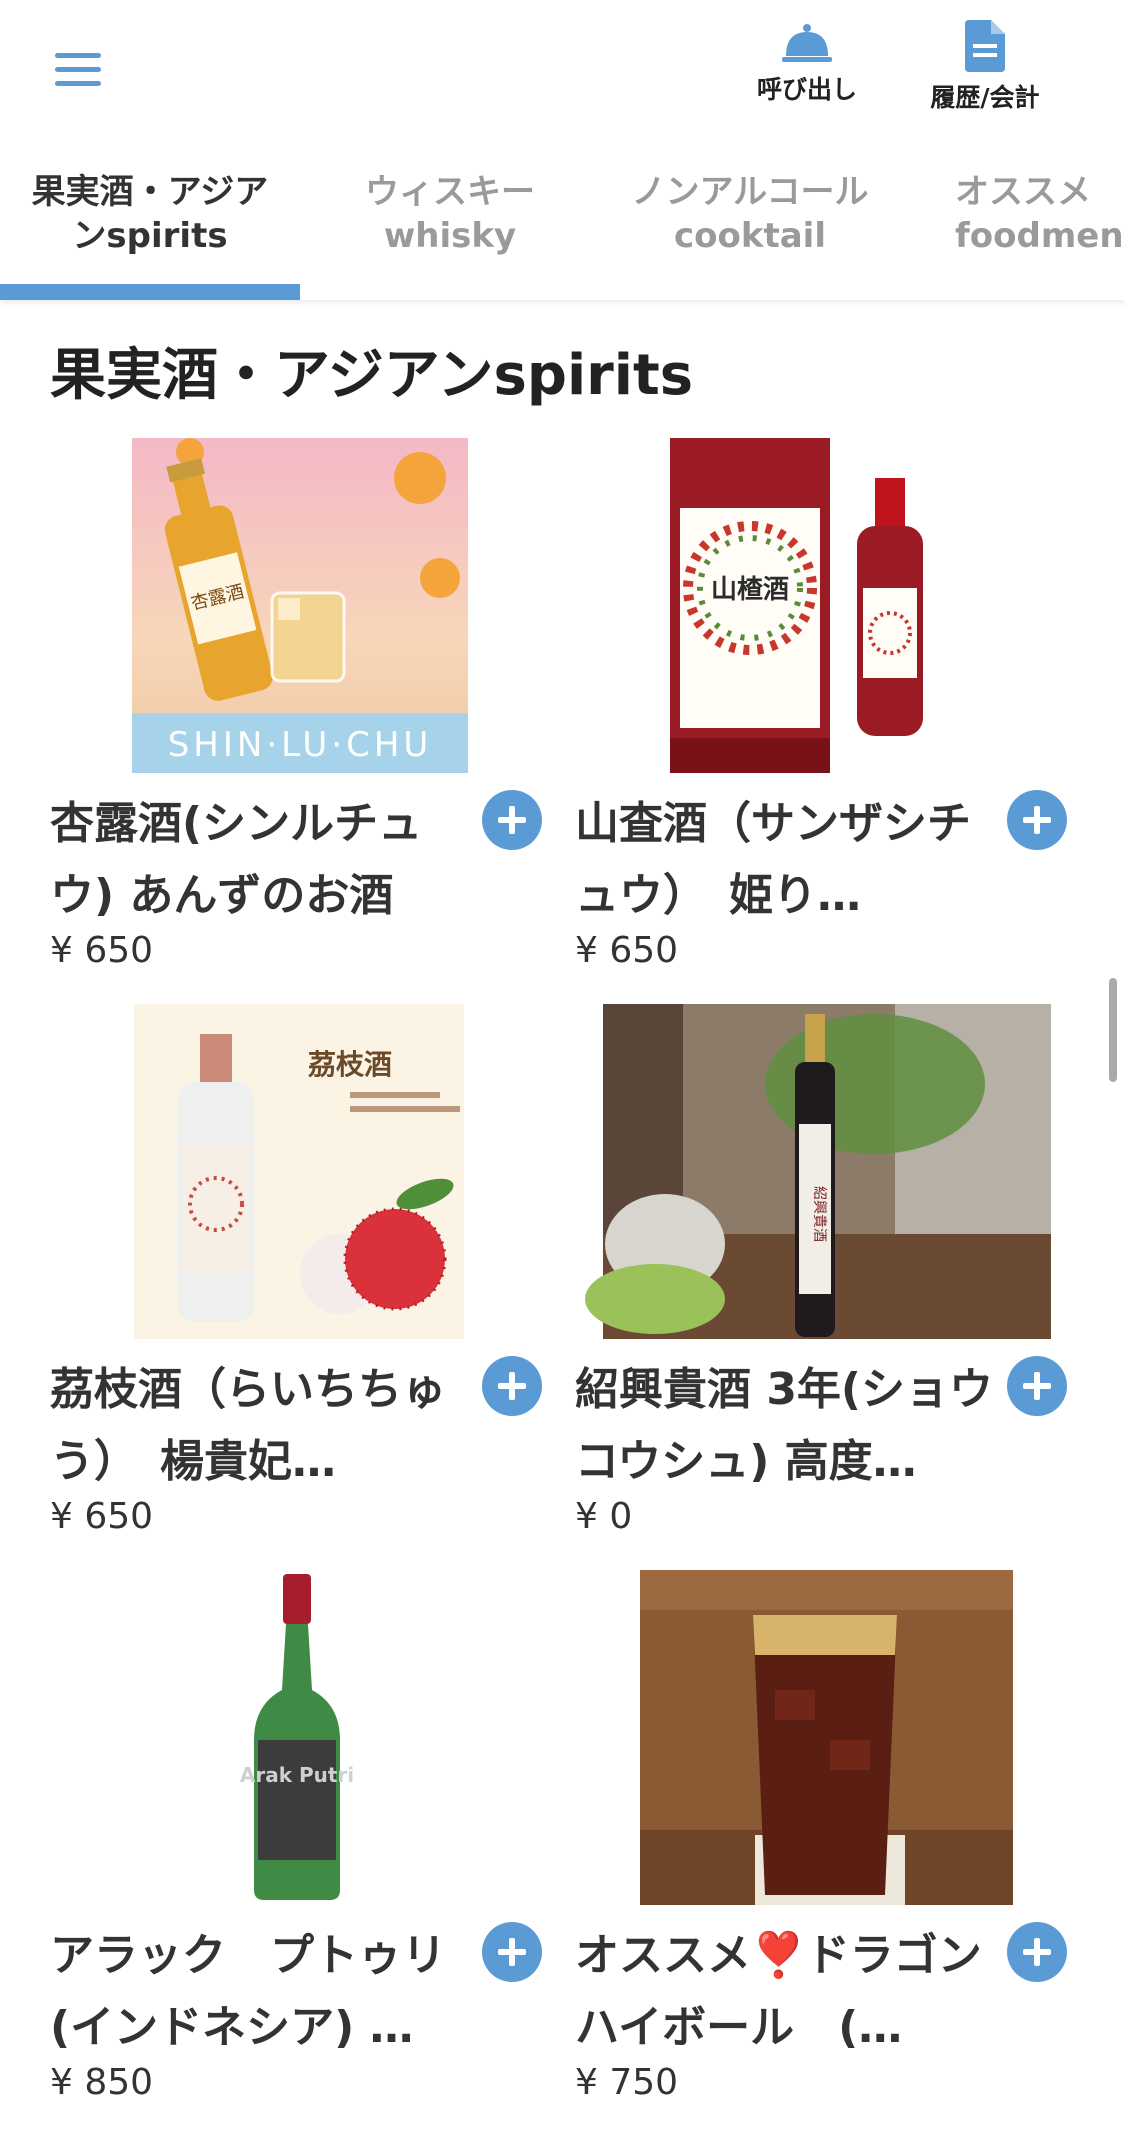 The image size is (1125, 2130). Describe the element at coordinates (750, 192) in the screenshot. I see `tab-label-line1: ノンアルコール` at that location.